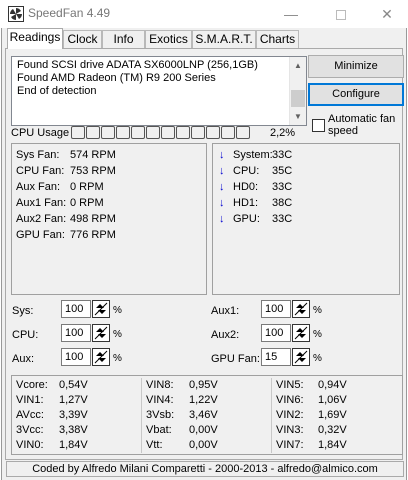  Describe the element at coordinates (283, 133) in the screenshot. I see `cpu-usage-percent: 2,2%` at that location.